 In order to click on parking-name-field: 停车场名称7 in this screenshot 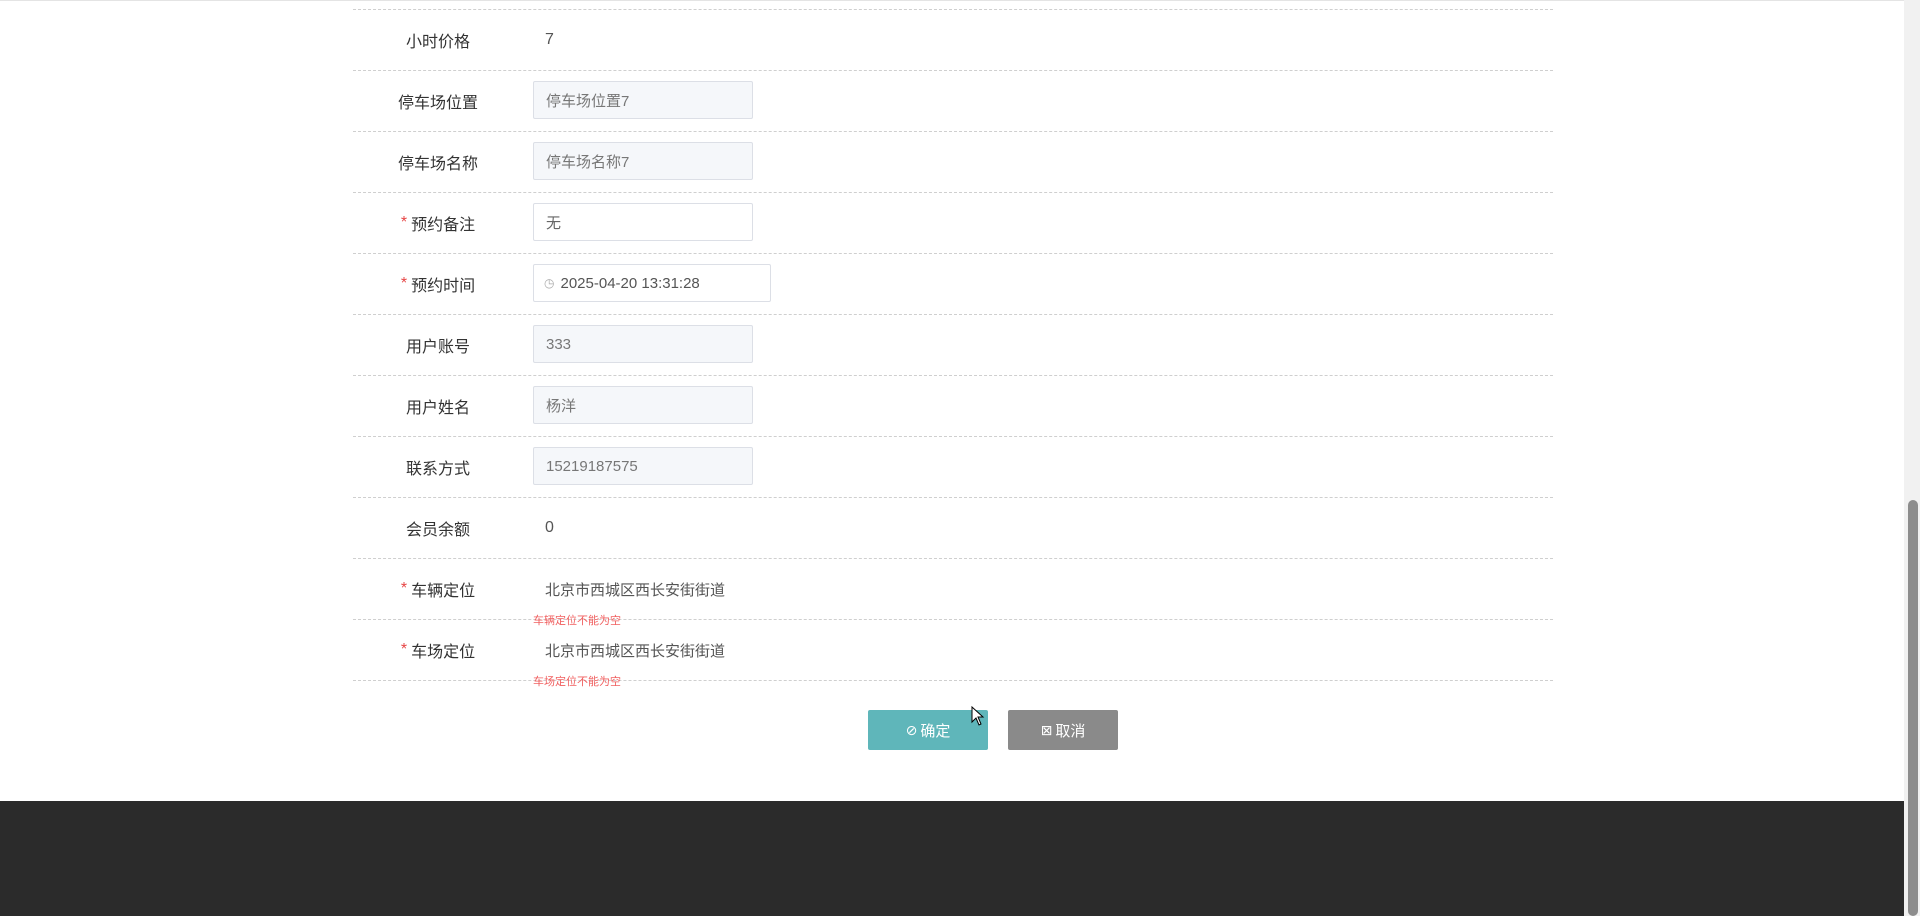, I will do `click(643, 161)`.